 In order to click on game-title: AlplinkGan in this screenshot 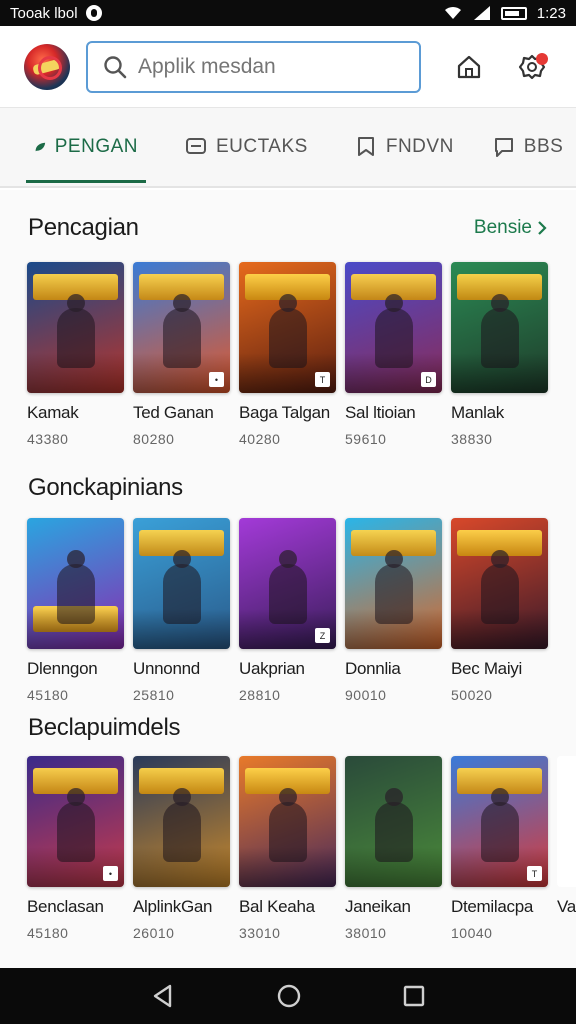, I will do `click(173, 906)`.